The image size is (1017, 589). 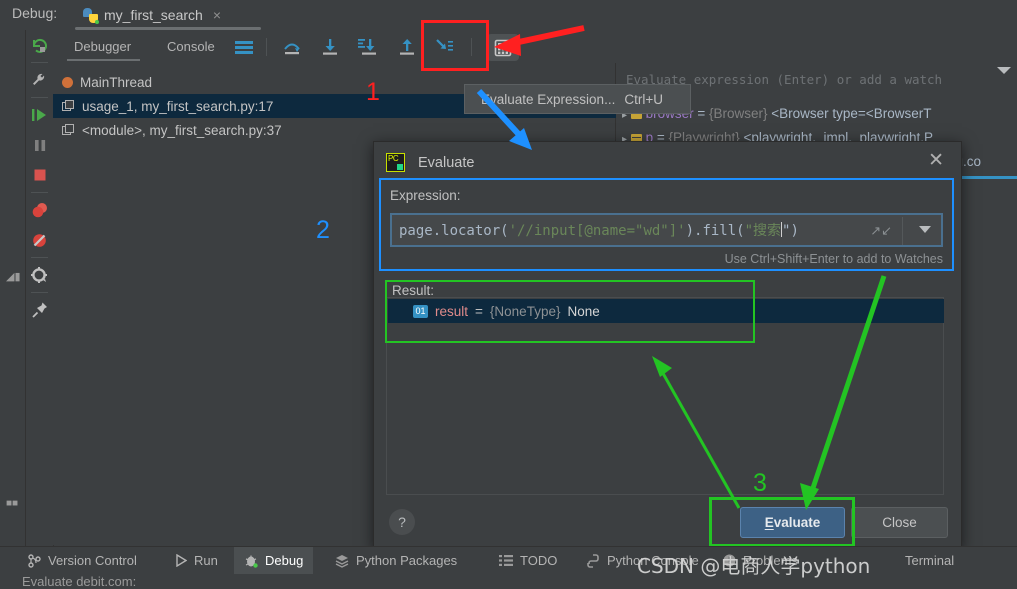 What do you see at coordinates (666, 224) in the screenshot?
I see `annotation-blue-highlight-box` at bounding box center [666, 224].